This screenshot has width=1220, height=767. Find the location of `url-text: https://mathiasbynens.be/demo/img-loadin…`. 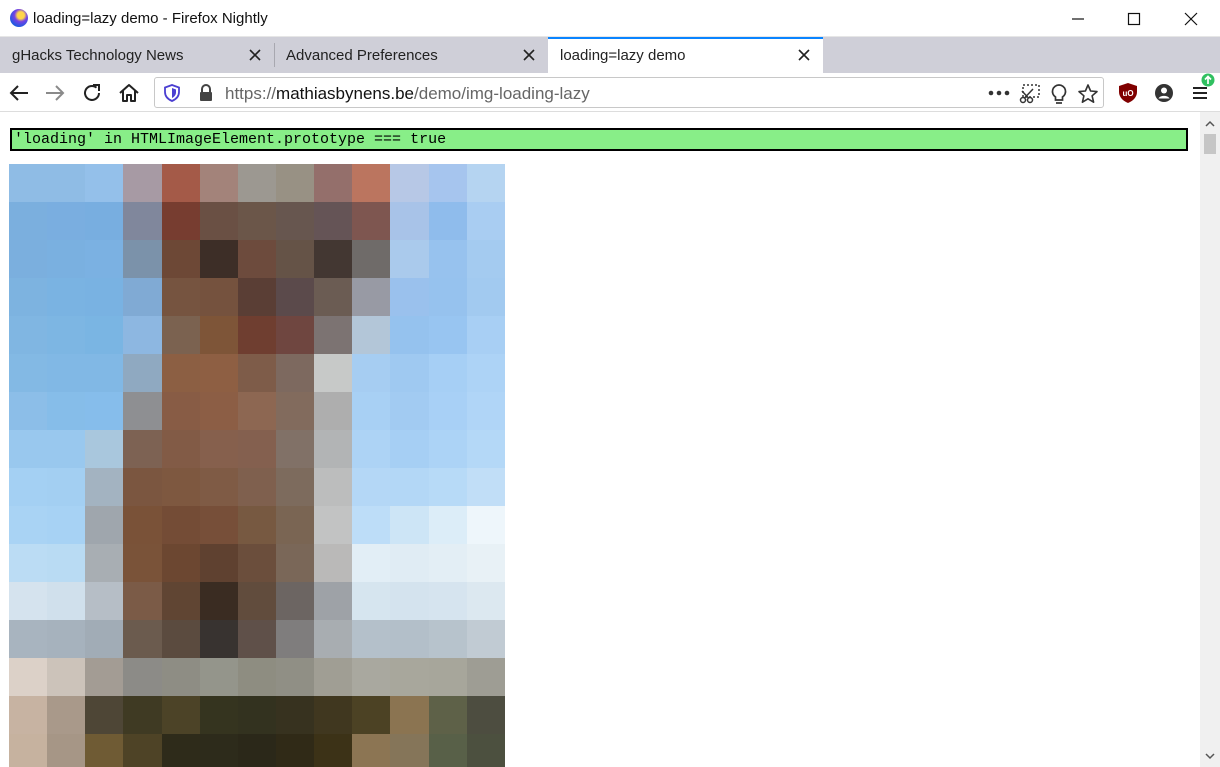

url-text: https://mathiasbynens.be/demo/img-loadin… is located at coordinates (407, 94).